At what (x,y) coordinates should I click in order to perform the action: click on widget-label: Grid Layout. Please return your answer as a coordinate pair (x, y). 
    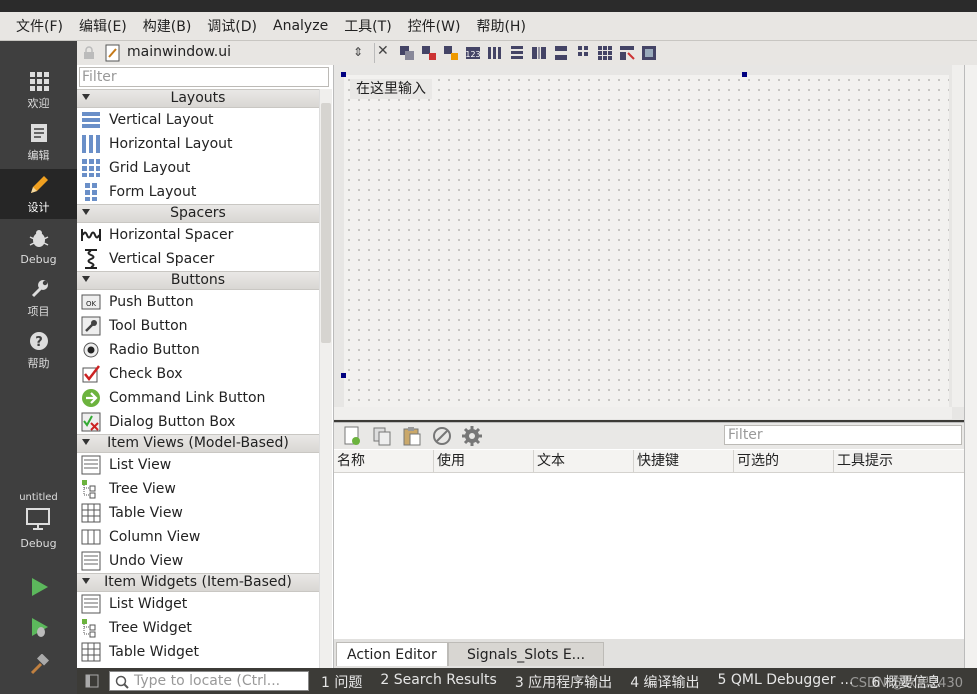
    Looking at the image, I should click on (150, 168).